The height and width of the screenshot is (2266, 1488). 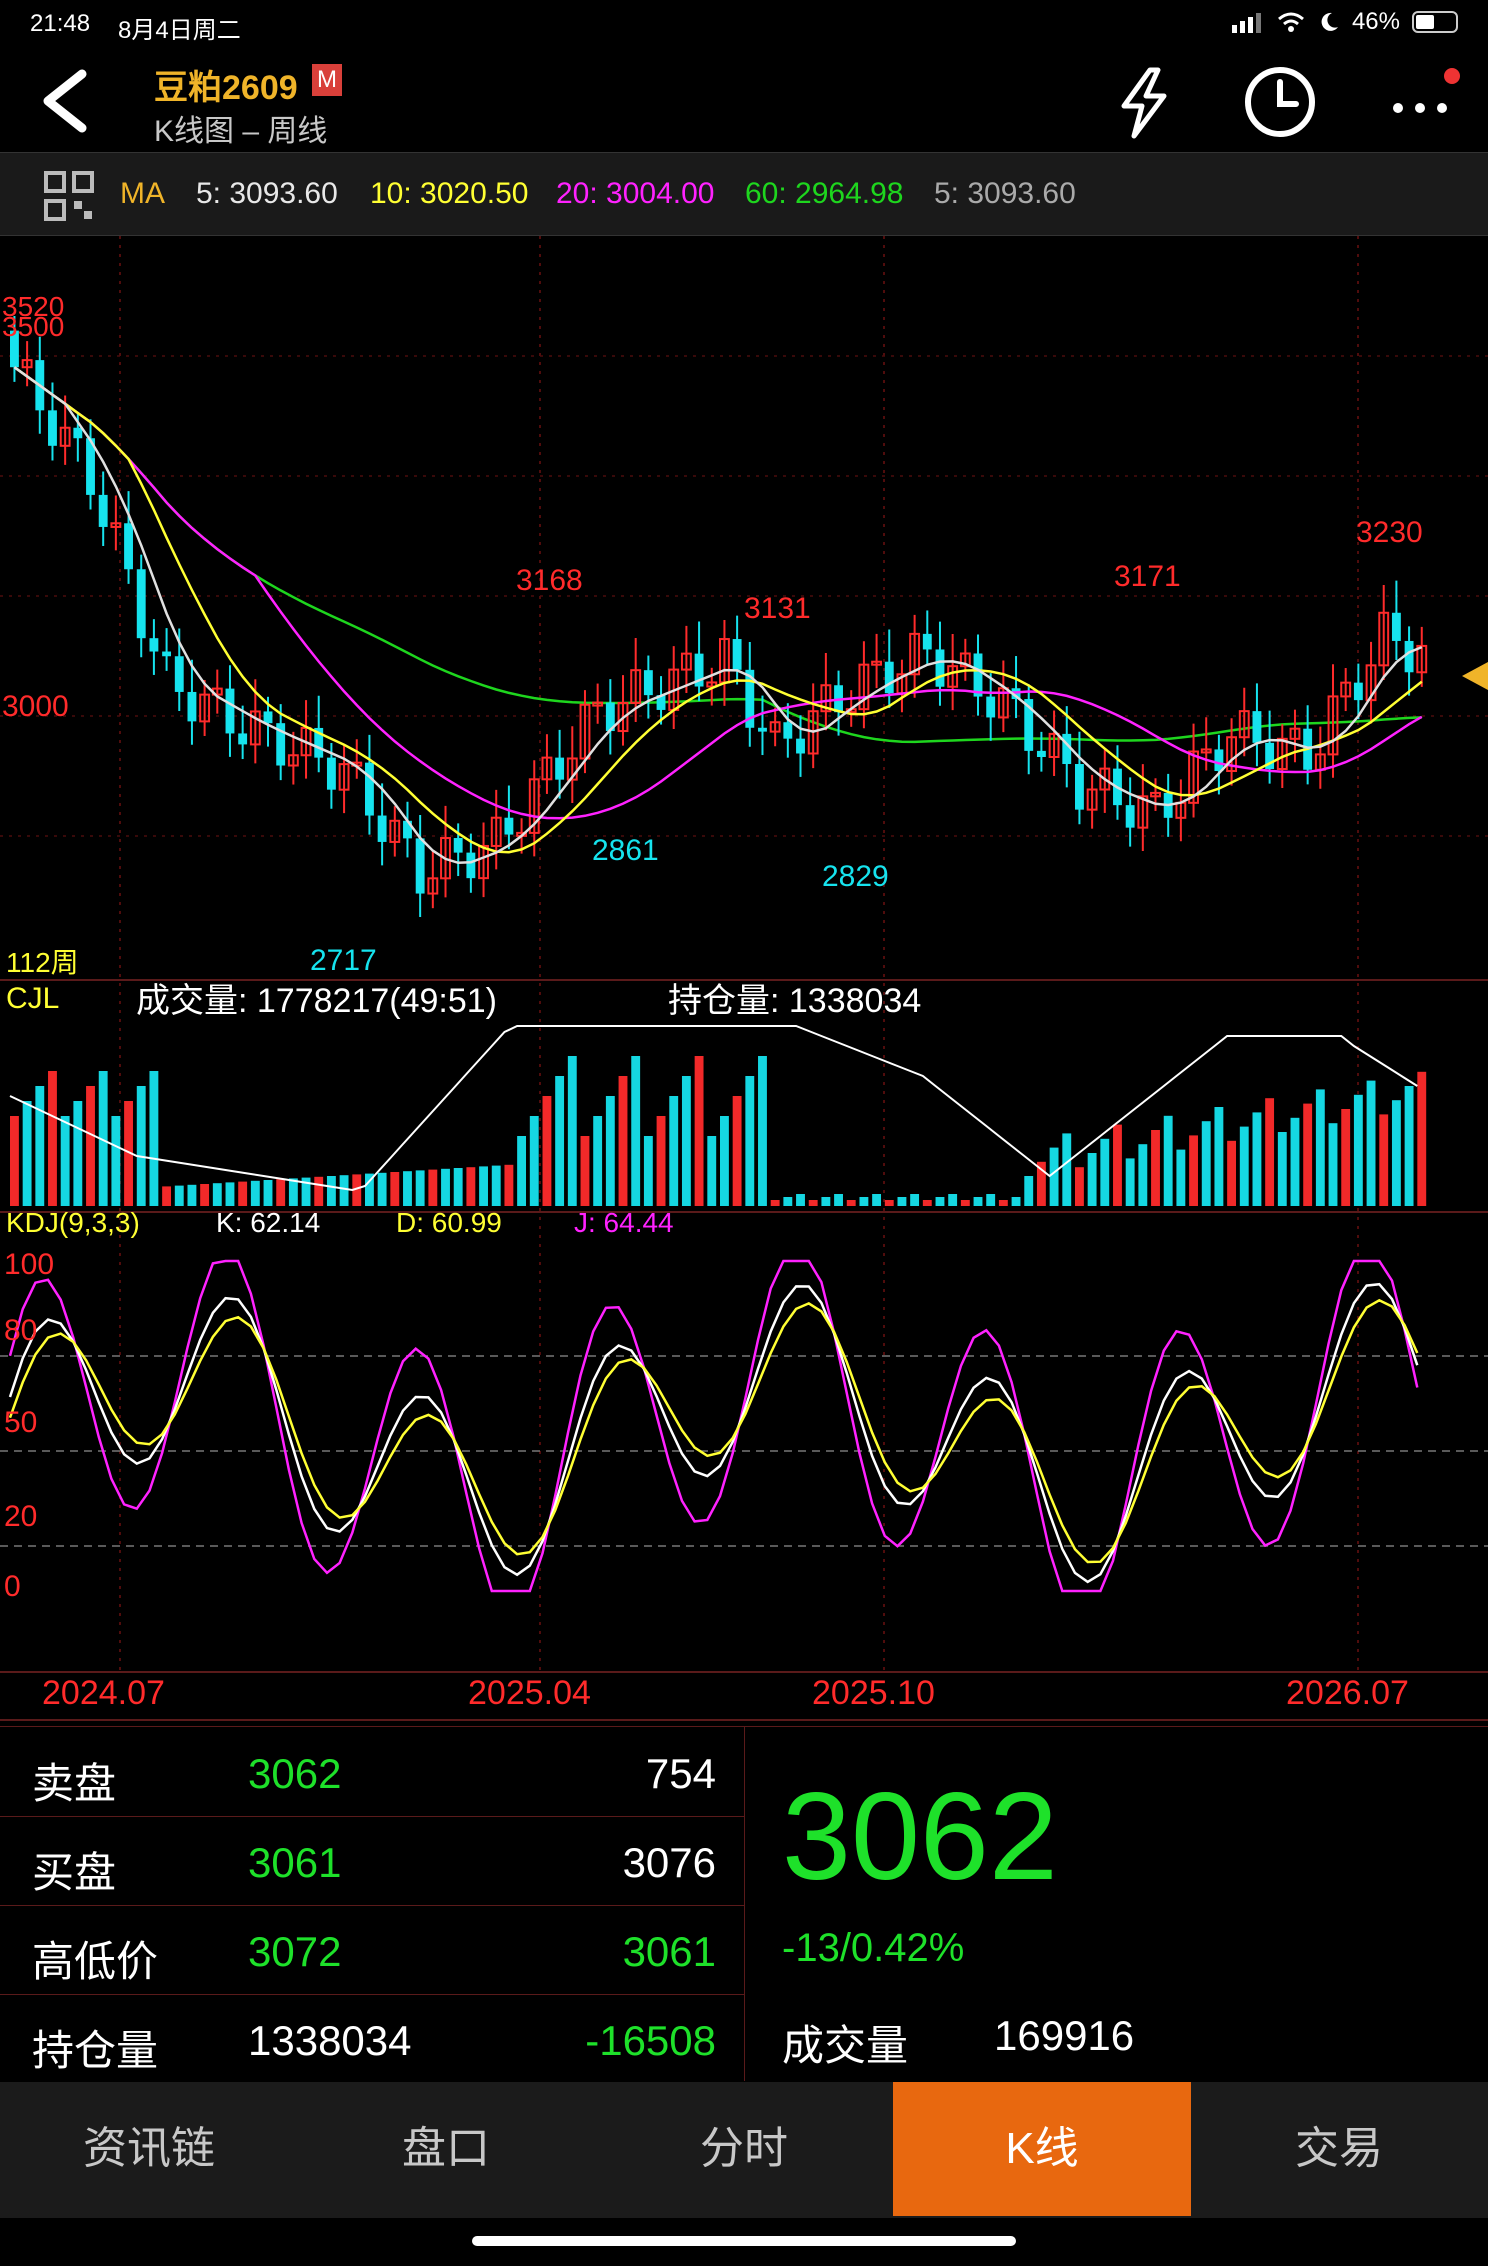 I want to click on ma20-value: 20: 3004.00, so click(x=635, y=193).